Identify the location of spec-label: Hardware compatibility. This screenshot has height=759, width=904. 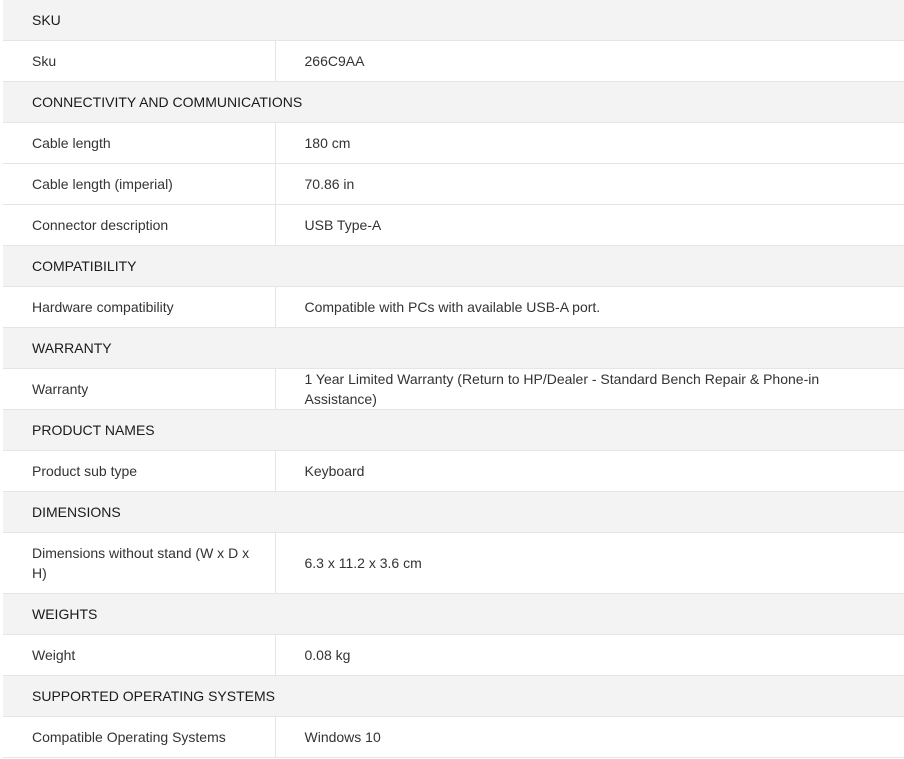
(139, 307).